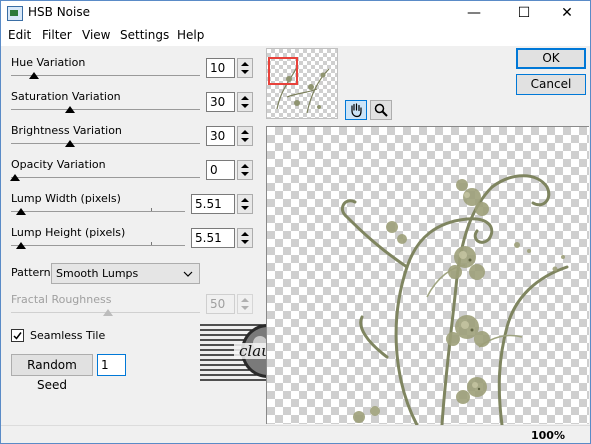 Image resolution: width=591 pixels, height=444 pixels. What do you see at coordinates (52, 373) in the screenshot?
I see `random-seed-button: Random Seed` at bounding box center [52, 373].